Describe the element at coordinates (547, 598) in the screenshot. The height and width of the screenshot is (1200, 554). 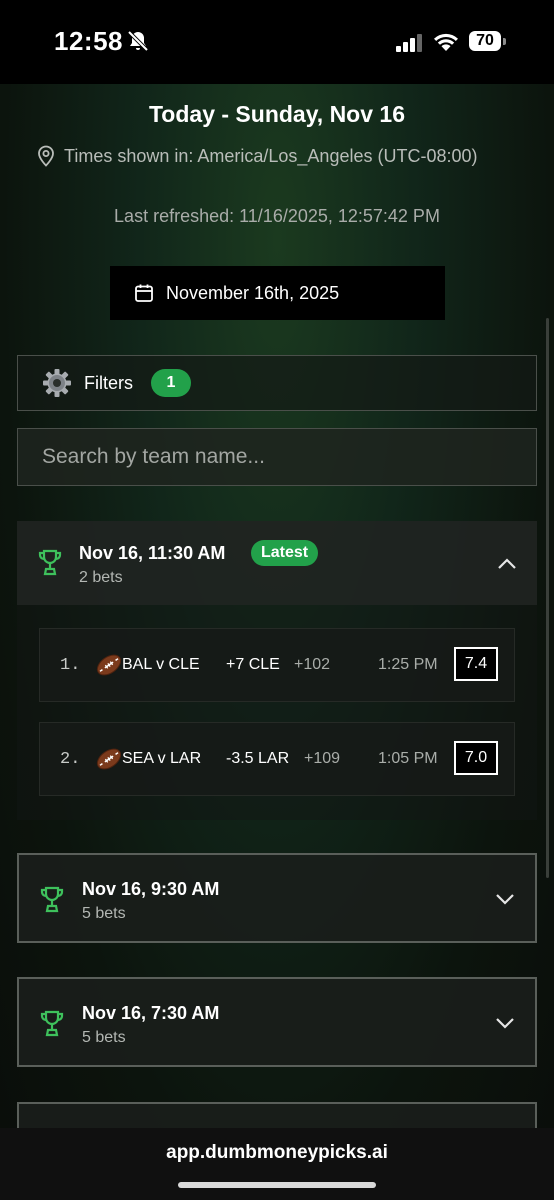
I see `scrollbar` at that location.